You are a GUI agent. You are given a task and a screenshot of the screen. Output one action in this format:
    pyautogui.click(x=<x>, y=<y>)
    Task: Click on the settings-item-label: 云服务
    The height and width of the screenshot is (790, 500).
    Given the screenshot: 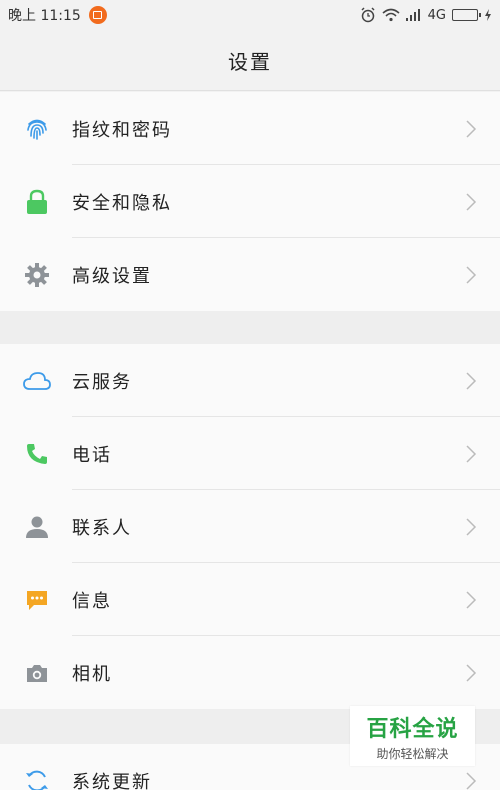 What is the action you would take?
    pyautogui.click(x=102, y=382)
    